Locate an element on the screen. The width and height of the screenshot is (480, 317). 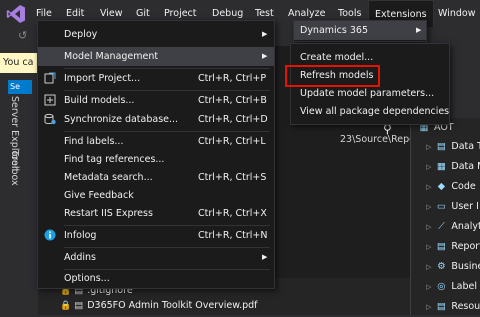
aot-item: ▷ ⟋ Analyt is located at coordinates (453, 227).